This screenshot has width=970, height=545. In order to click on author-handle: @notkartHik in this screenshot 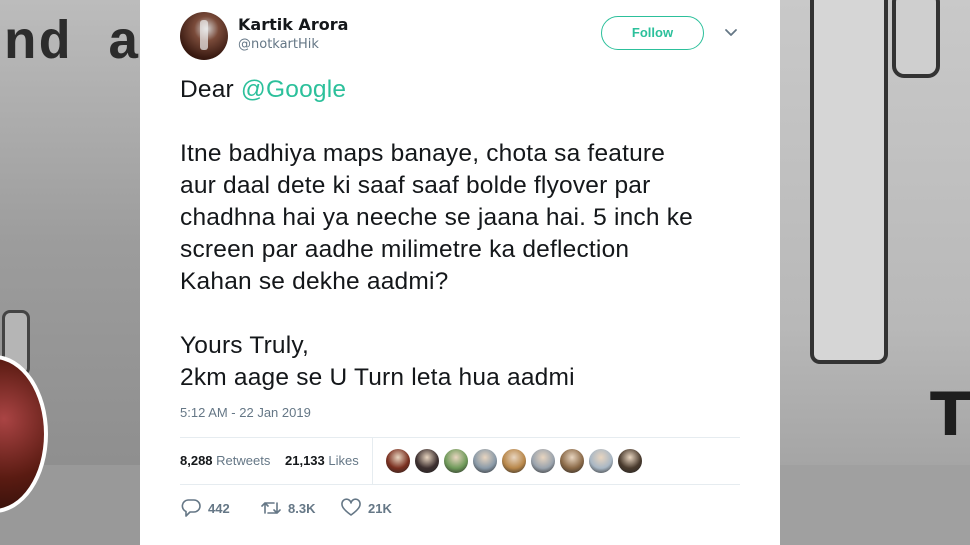, I will do `click(278, 44)`.